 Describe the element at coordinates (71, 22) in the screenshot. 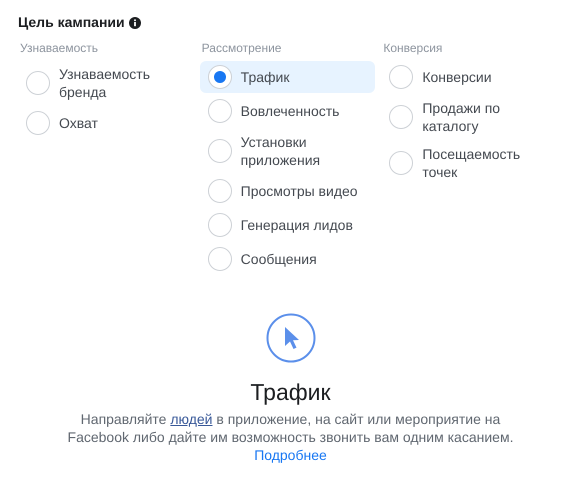

I see `section-title: Цель кампании` at that location.